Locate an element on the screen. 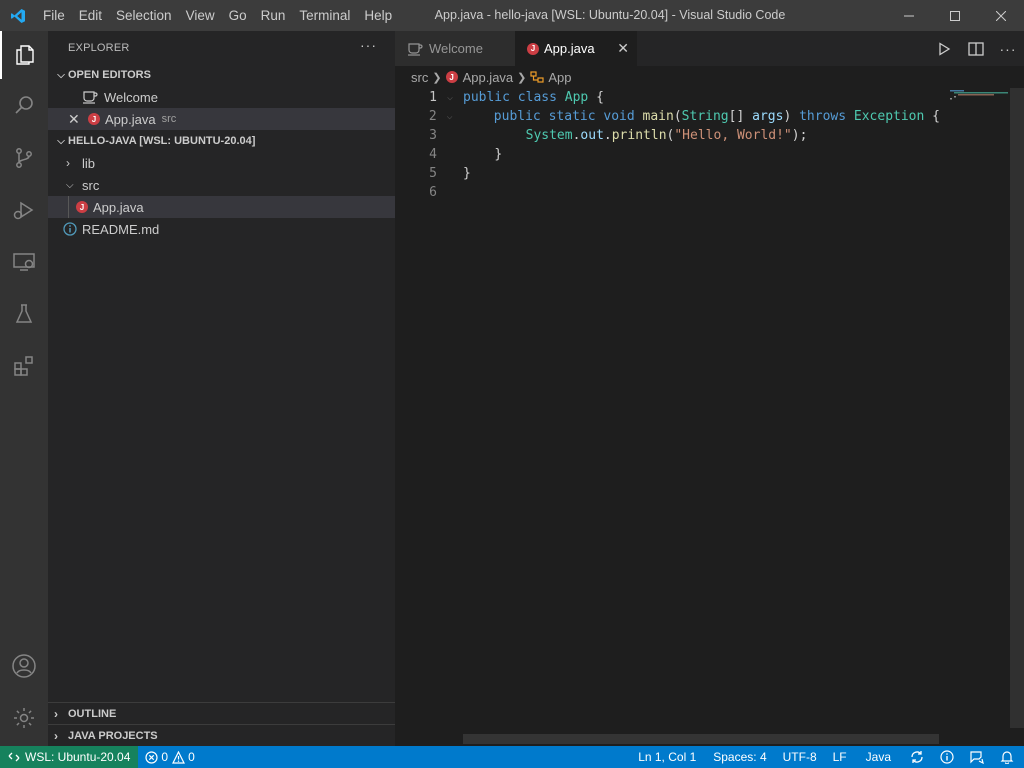  open-editor-welcome: Welcome is located at coordinates (221, 97).